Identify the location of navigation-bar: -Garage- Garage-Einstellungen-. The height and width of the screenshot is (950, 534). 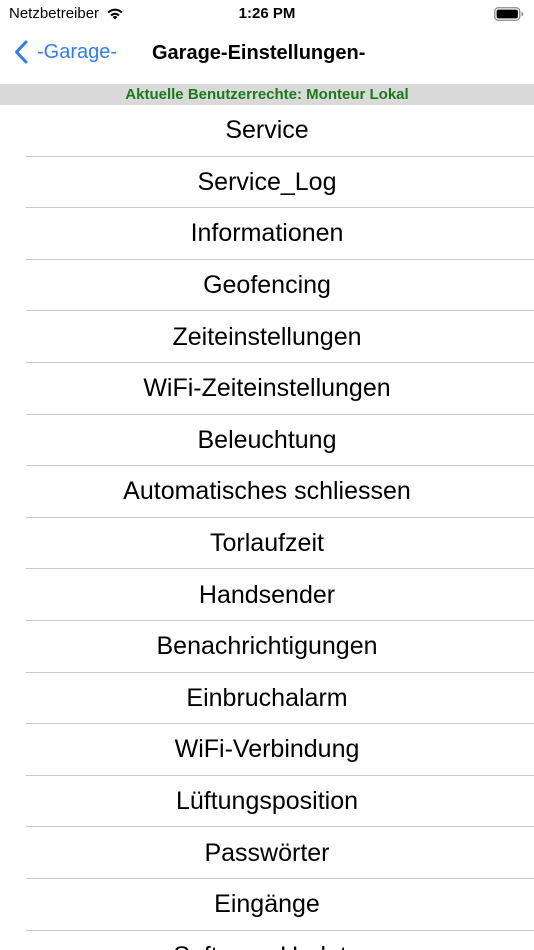
(267, 56).